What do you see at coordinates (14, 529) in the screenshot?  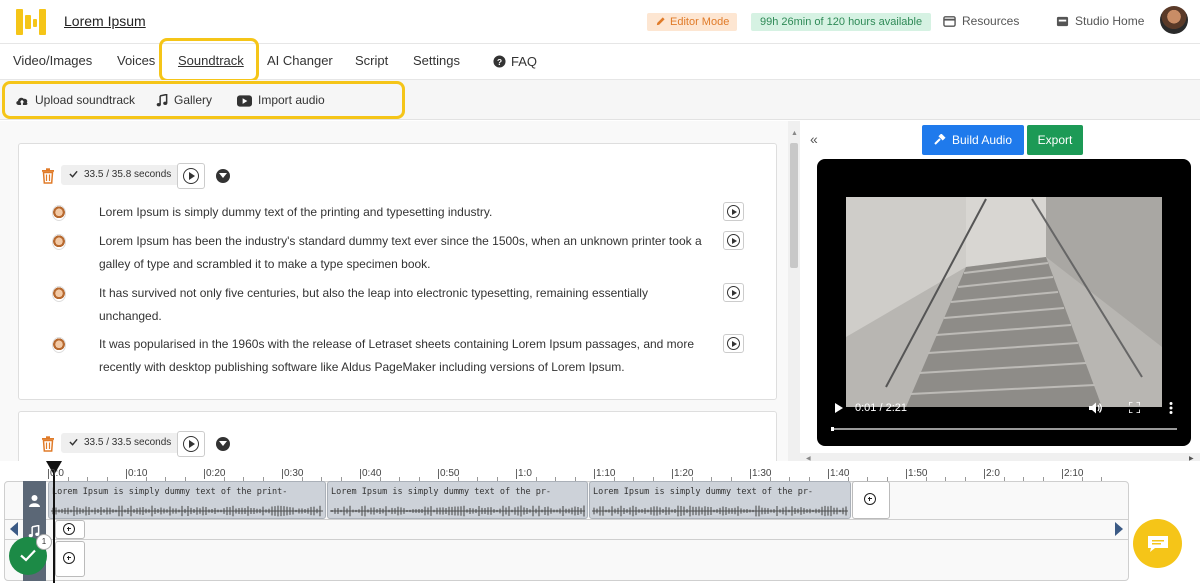 I see `timeline-scroll-left-icon` at bounding box center [14, 529].